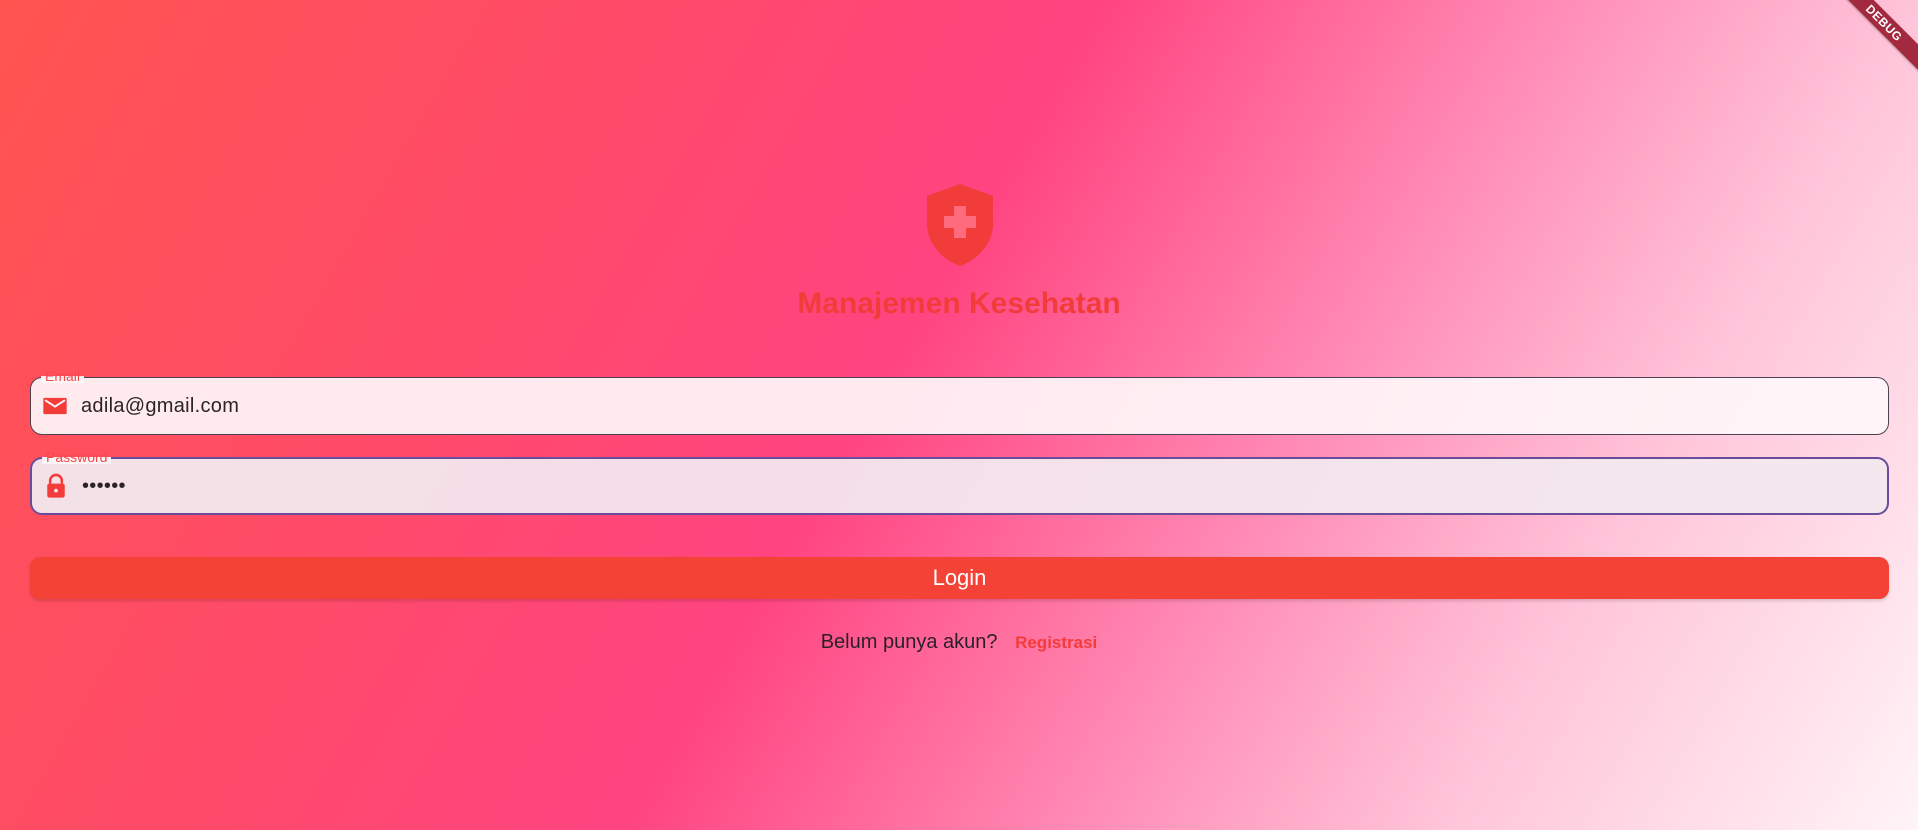 The height and width of the screenshot is (830, 1918). What do you see at coordinates (909, 642) in the screenshot?
I see `register-prompt: Belum punya akun?` at bounding box center [909, 642].